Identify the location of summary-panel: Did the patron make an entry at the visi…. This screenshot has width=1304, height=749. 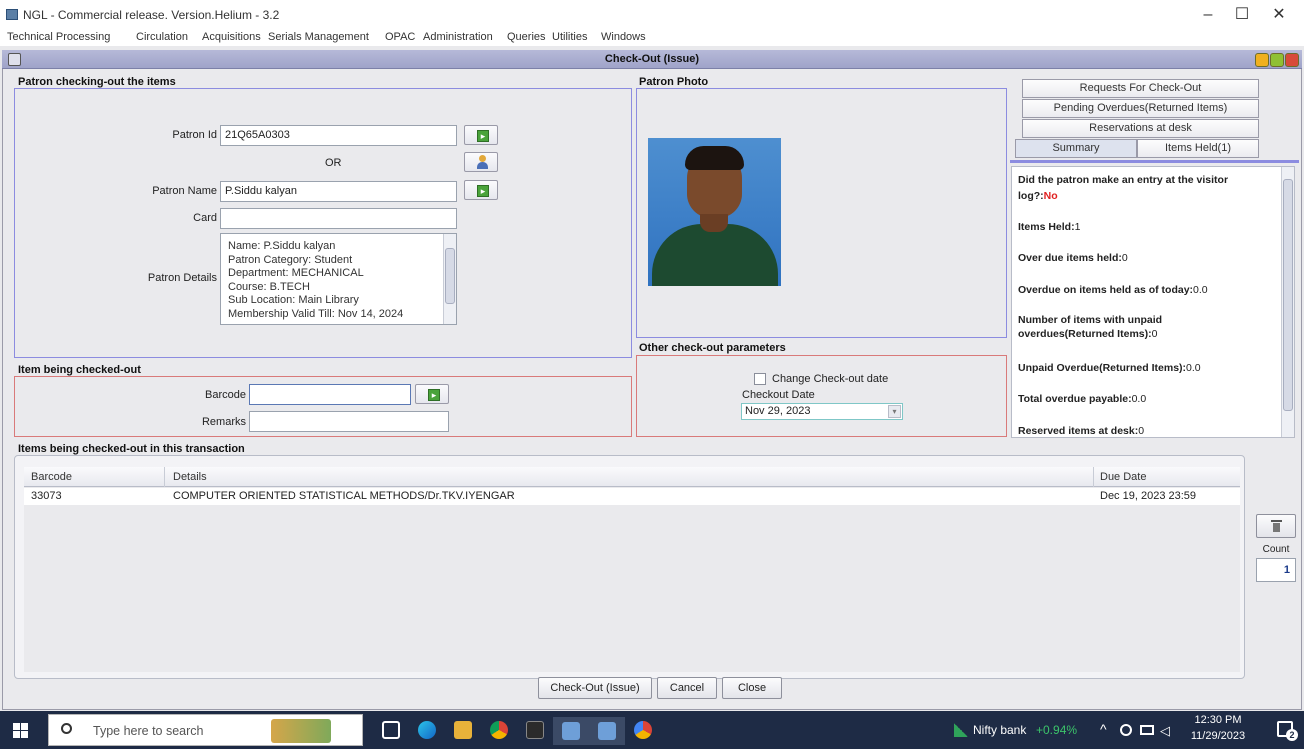
(1153, 302).